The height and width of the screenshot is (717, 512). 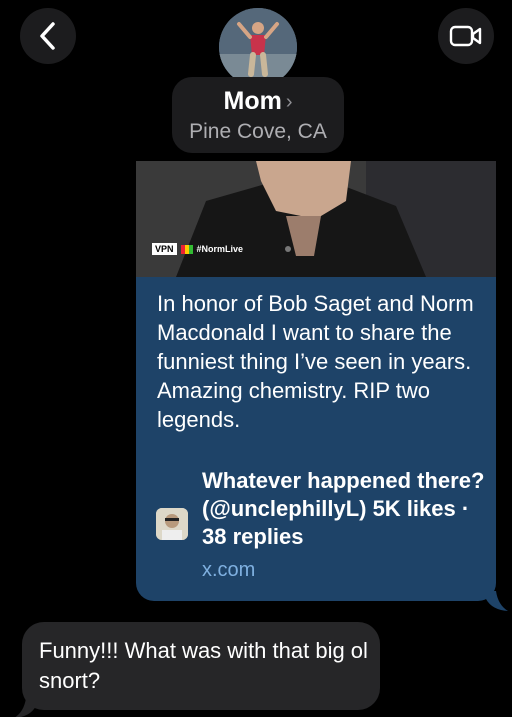 I want to click on contact-avatar, so click(x=258, y=47).